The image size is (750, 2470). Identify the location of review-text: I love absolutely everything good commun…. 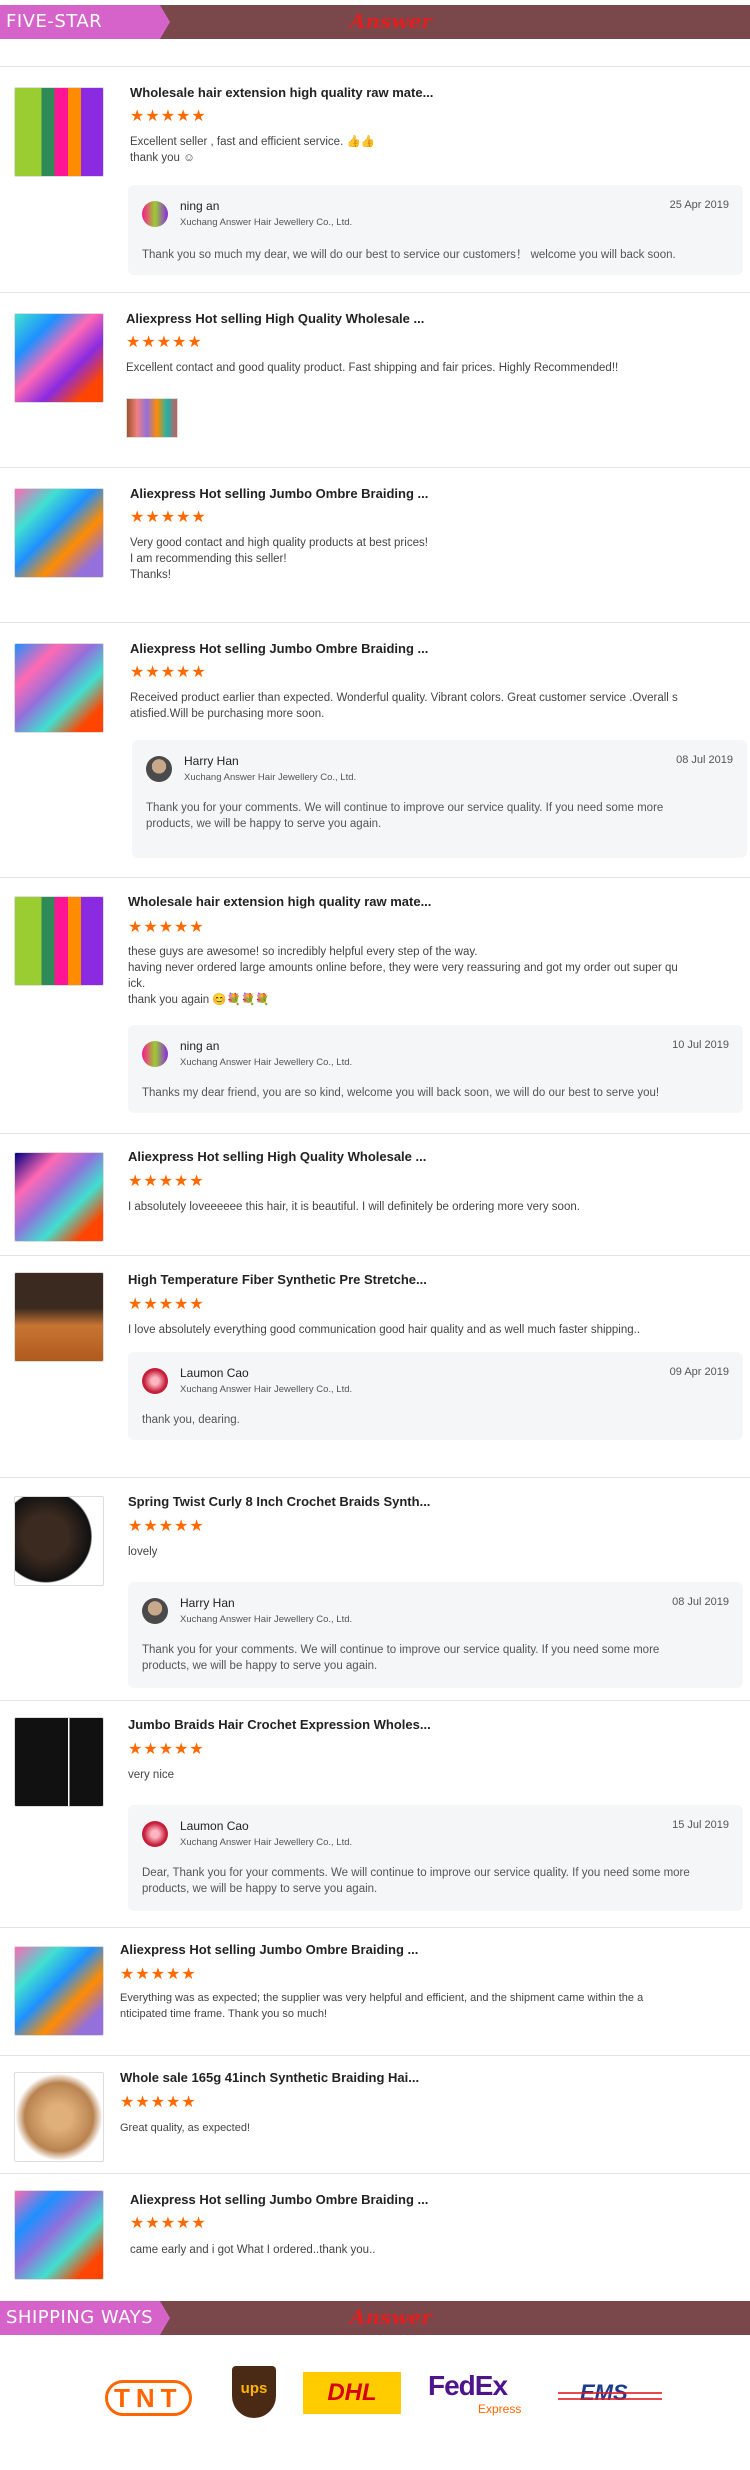
(384, 1330).